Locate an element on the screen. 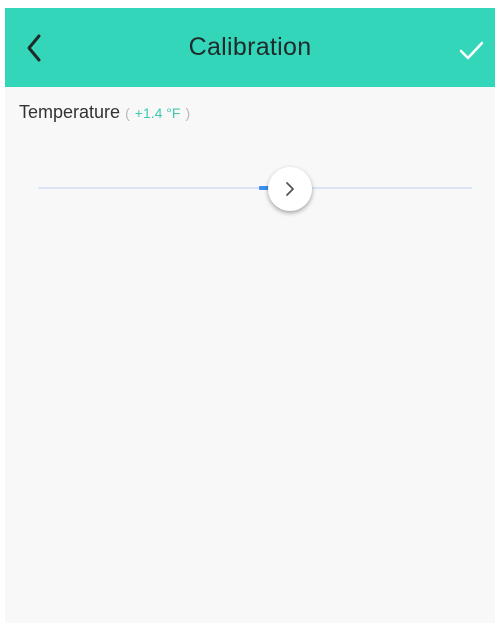 The height and width of the screenshot is (623, 500). temperature-slider is located at coordinates (255, 188).